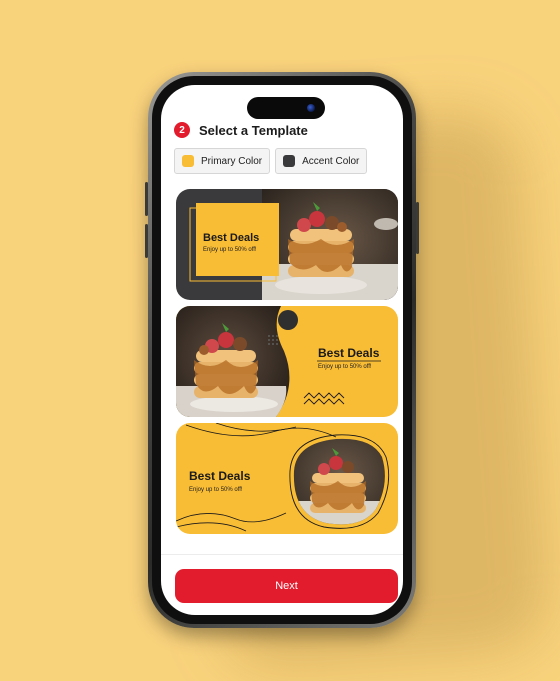  What do you see at coordinates (231, 238) in the screenshot?
I see `template-1-title: Best Deals` at bounding box center [231, 238].